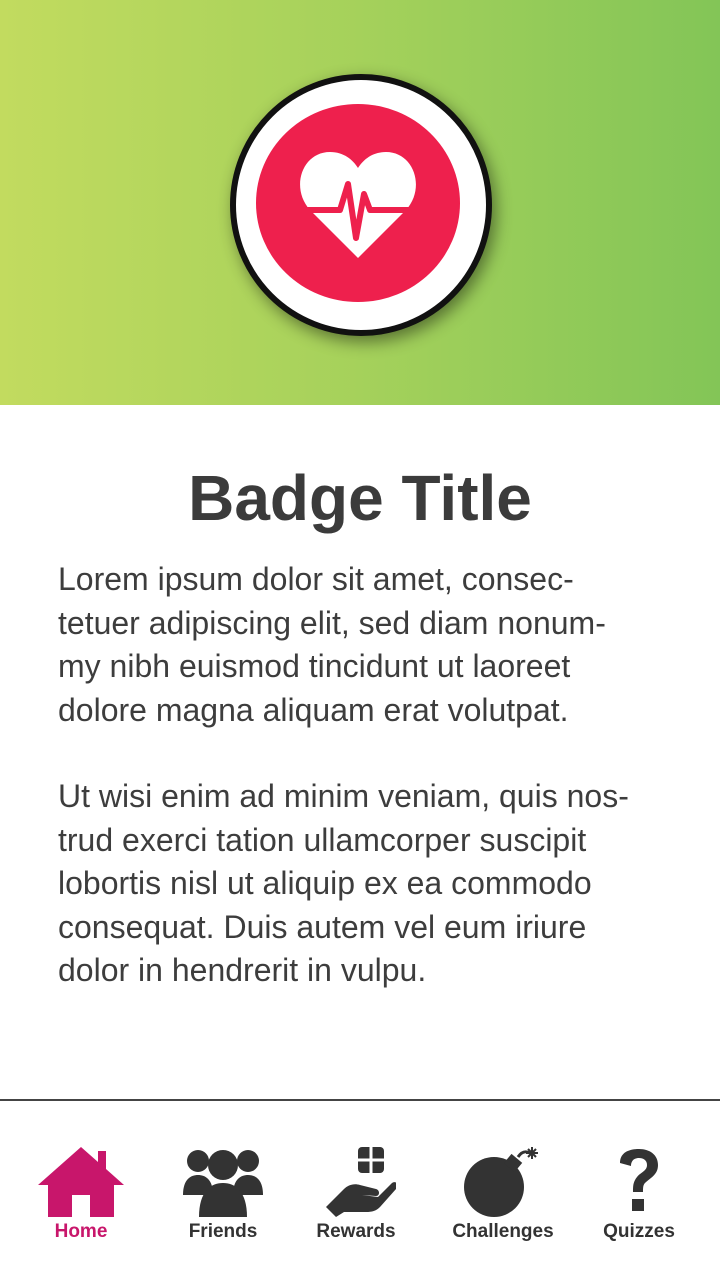 The width and height of the screenshot is (720, 1280). I want to click on bottom-navigation: Home Friends Rewards Challenges Quizzes, so click(360, 1190).